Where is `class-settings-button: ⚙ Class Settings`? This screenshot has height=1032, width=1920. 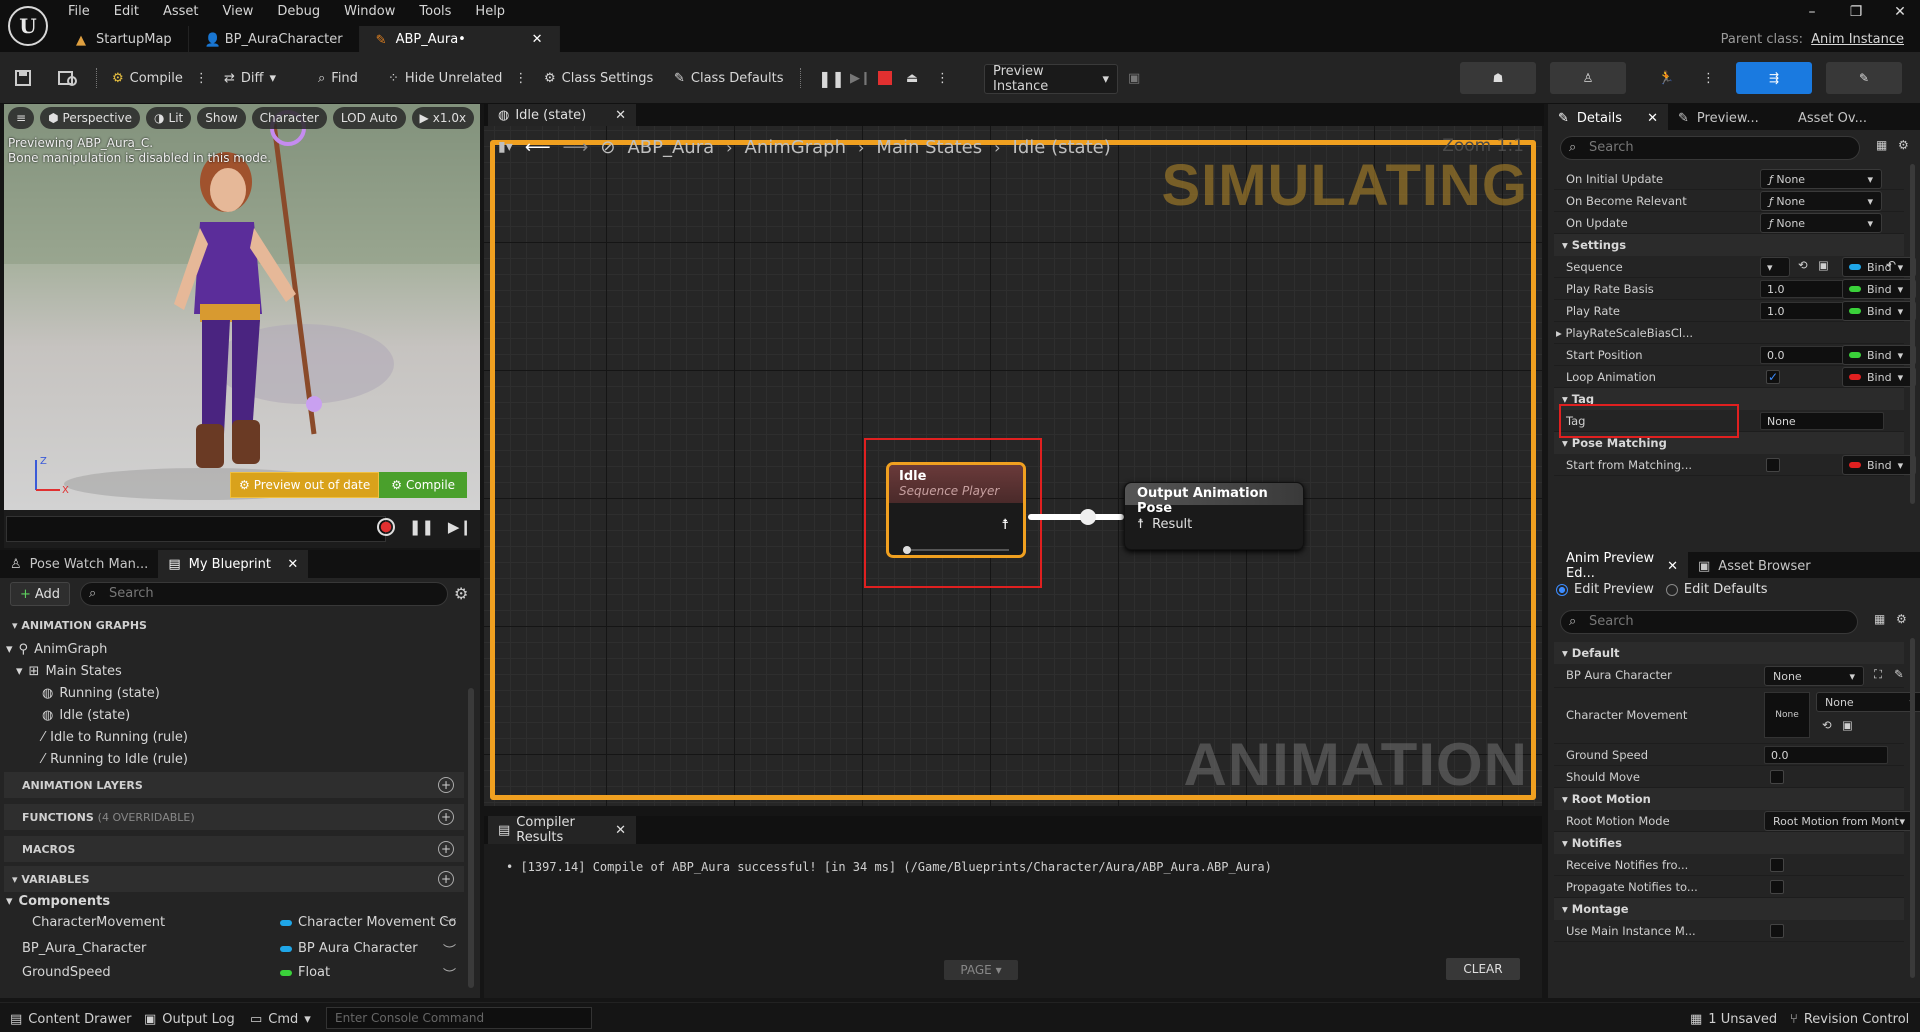
class-settings-button: ⚙ Class Settings is located at coordinates (598, 78).